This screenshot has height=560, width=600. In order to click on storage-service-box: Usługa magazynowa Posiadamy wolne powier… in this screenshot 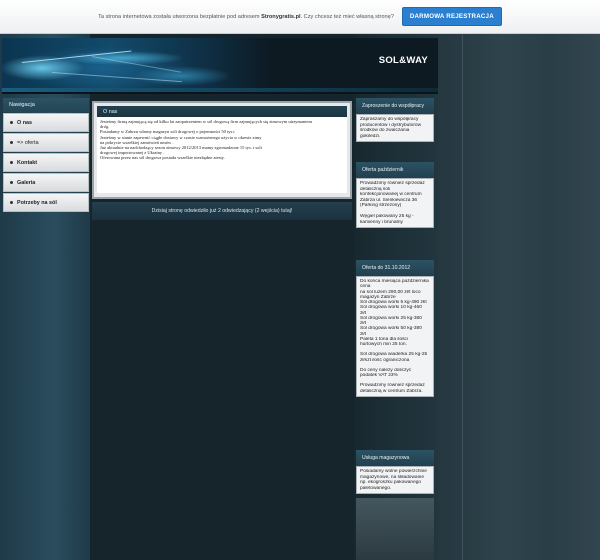, I will do `click(395, 472)`.